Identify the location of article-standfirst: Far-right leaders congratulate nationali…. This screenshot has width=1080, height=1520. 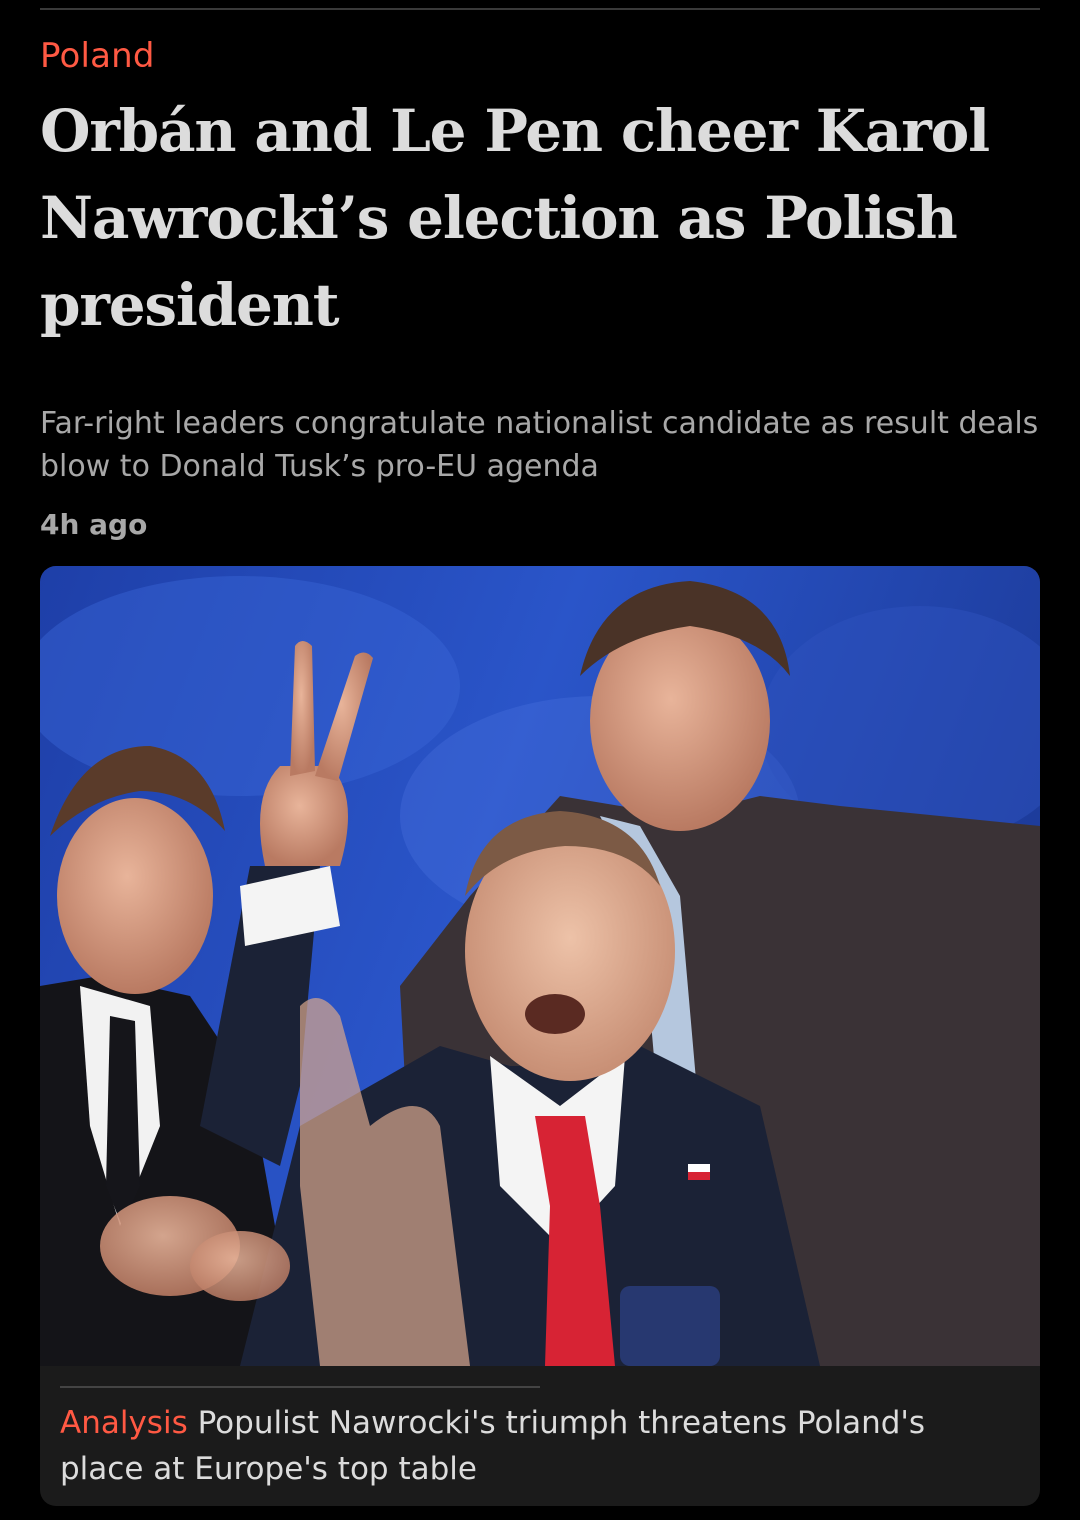
(539, 445).